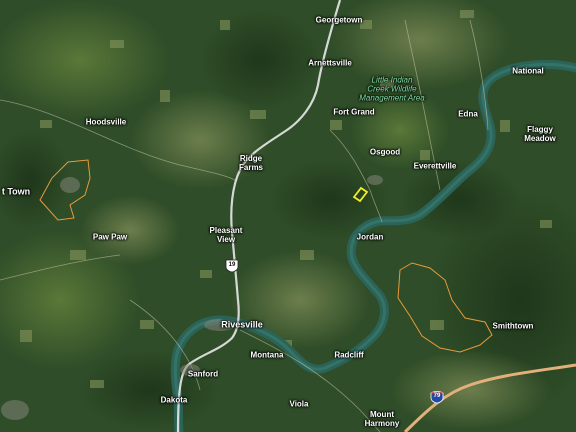 The width and height of the screenshot is (576, 432). Describe the element at coordinates (203, 374) in the screenshot. I see `label-sanford: Sanford` at that location.